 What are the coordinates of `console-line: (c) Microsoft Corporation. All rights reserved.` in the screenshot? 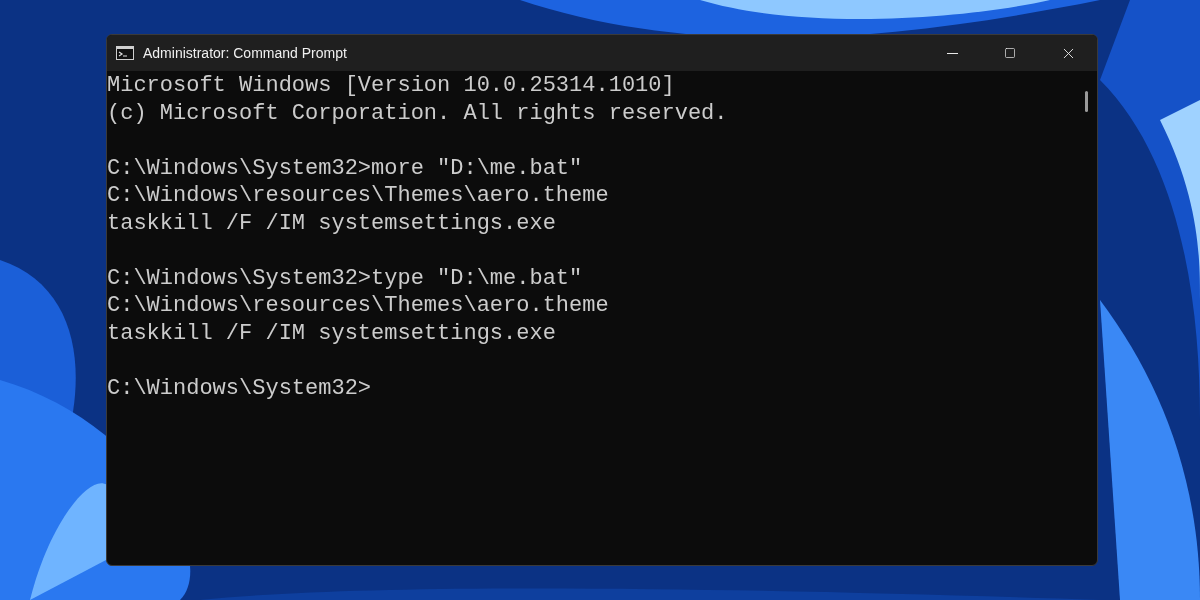 It's located at (417, 113).